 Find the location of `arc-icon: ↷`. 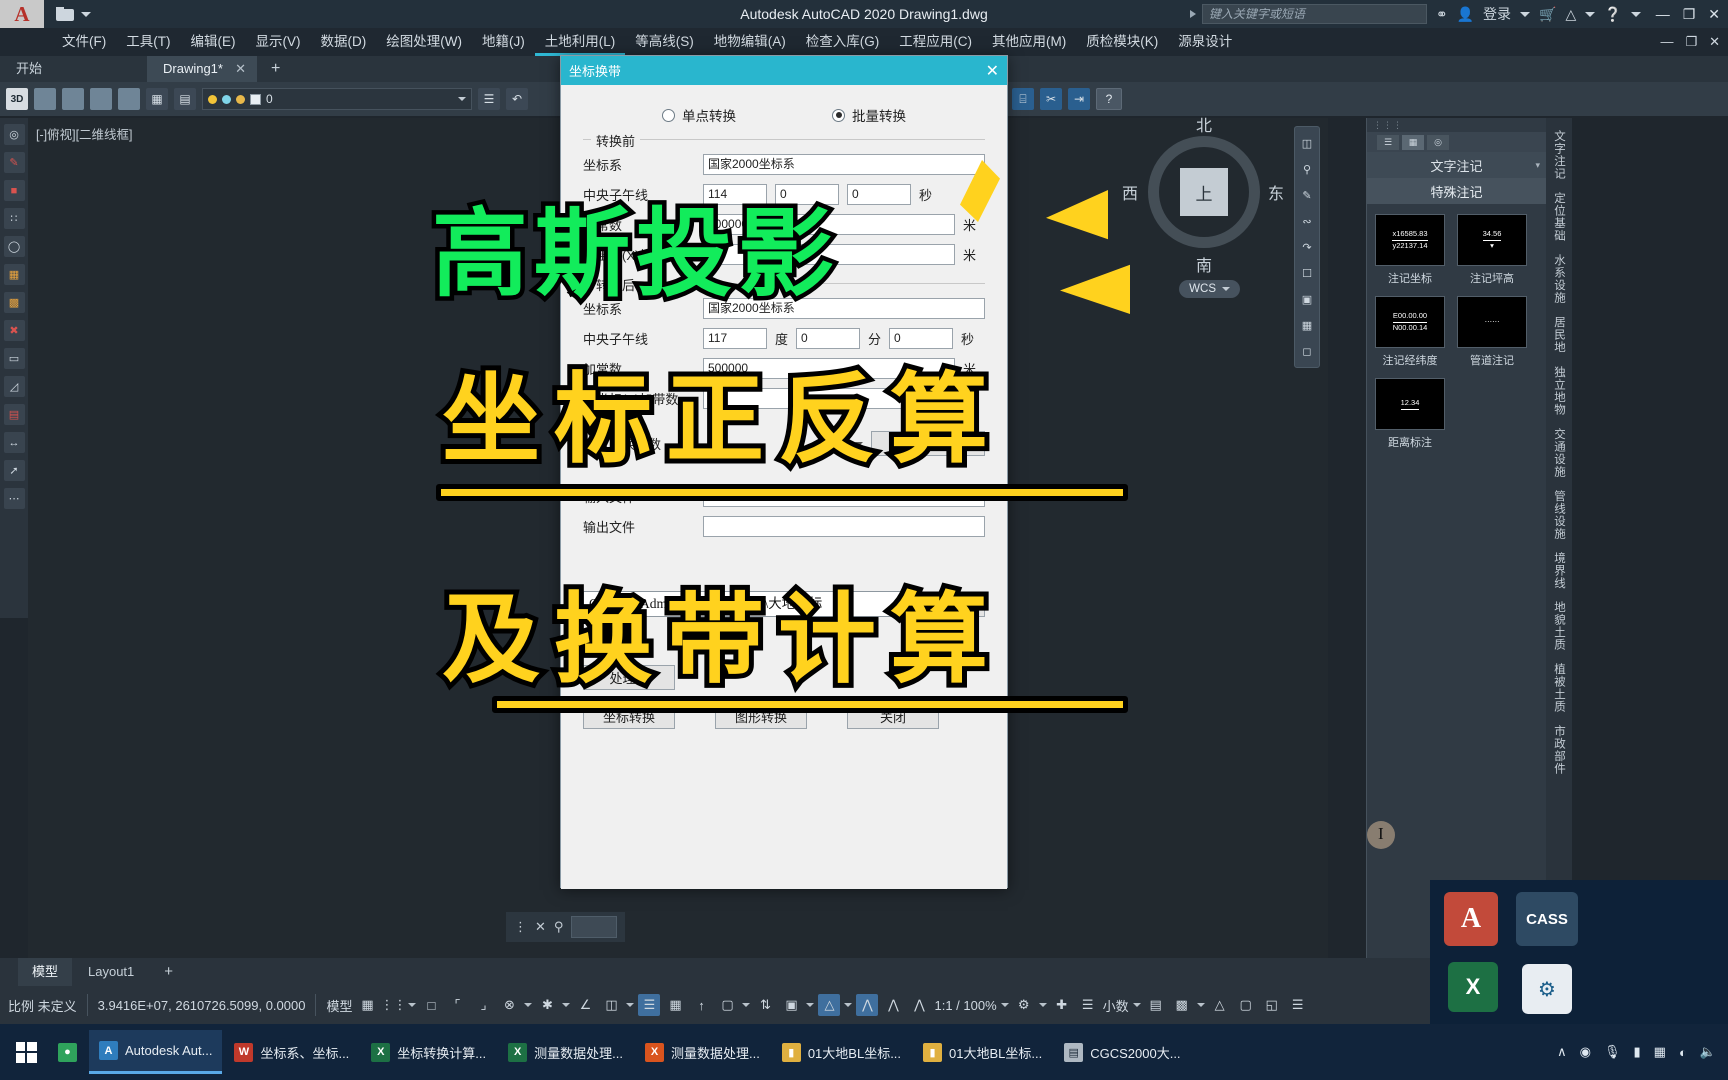

arc-icon: ↷ is located at coordinates (1307, 247).